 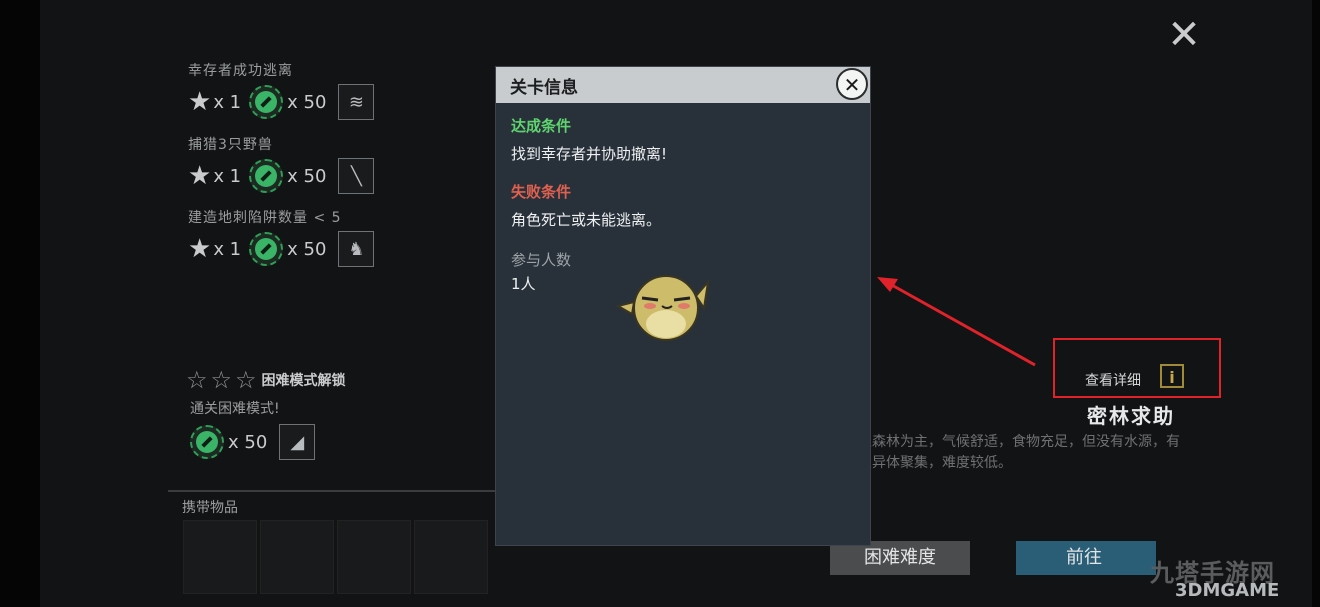 I want to click on reward-survivor-escape: 幸存者成功逃离 ★ x 1 x 50 ≋, so click(x=281, y=90).